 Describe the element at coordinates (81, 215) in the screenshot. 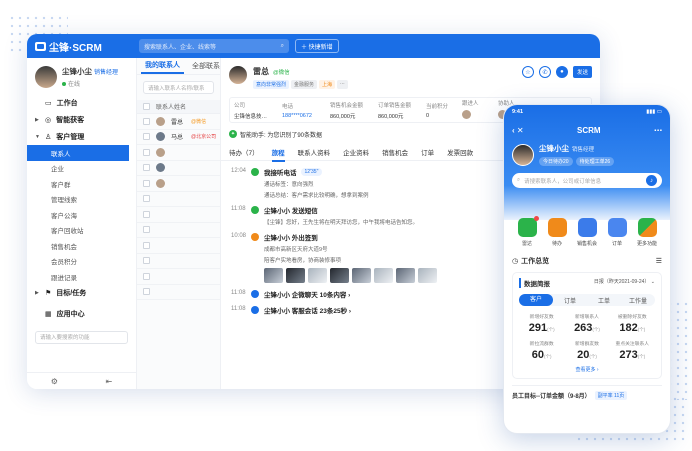

I see `sidebar-subitem-public-pool: 客户公海` at that location.